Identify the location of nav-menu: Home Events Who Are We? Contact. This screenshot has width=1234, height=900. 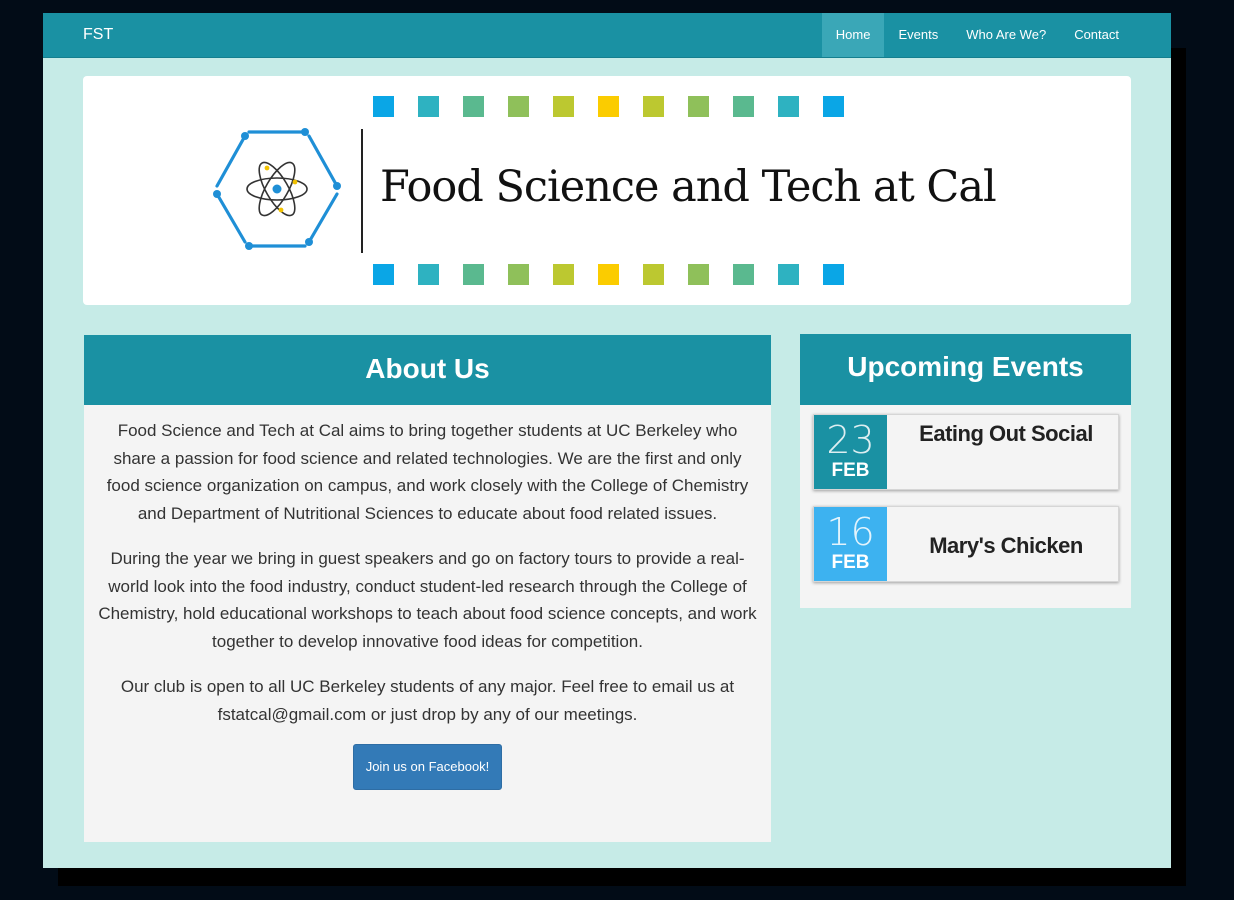
(977, 35).